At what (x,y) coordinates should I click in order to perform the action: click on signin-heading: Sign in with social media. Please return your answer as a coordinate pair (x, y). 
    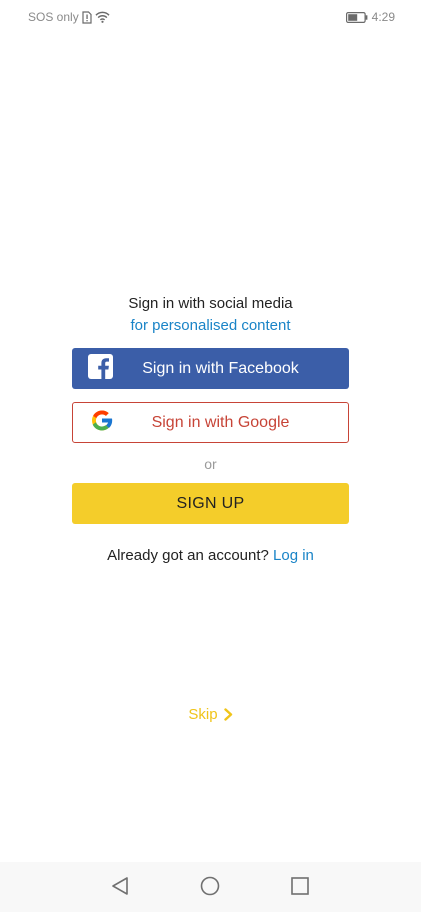
    Looking at the image, I should click on (210, 303).